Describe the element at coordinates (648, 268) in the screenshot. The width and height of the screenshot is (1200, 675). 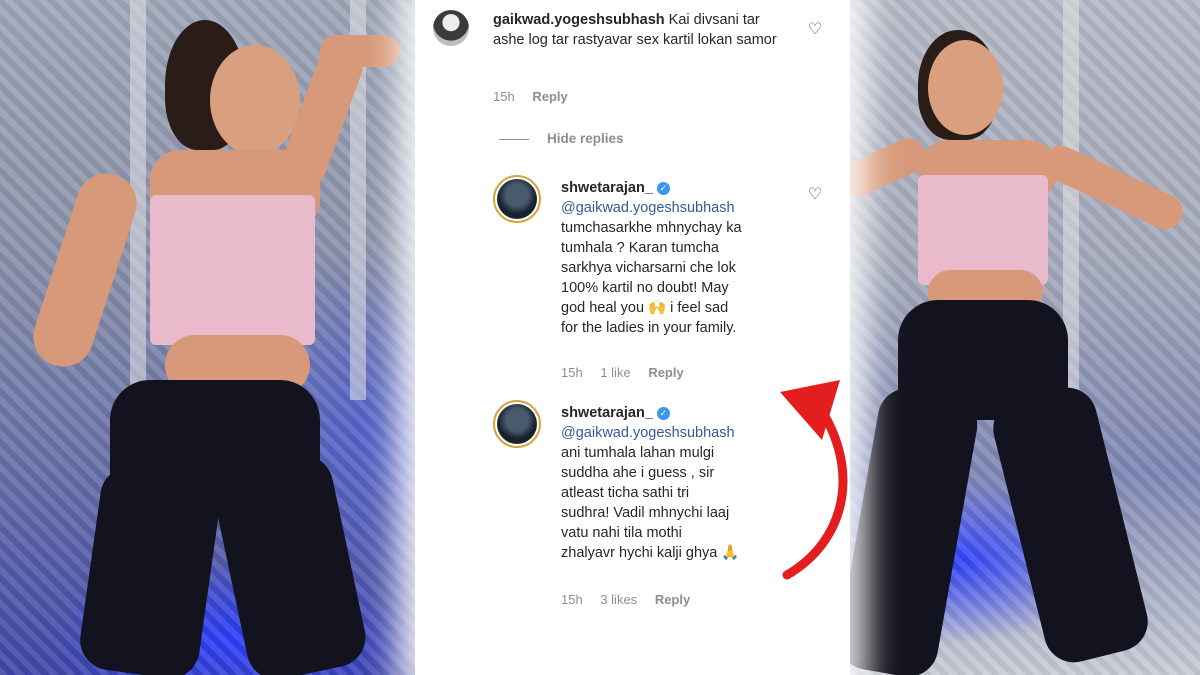
I see `reply-line: sarkhya vicharsarni che lok` at that location.